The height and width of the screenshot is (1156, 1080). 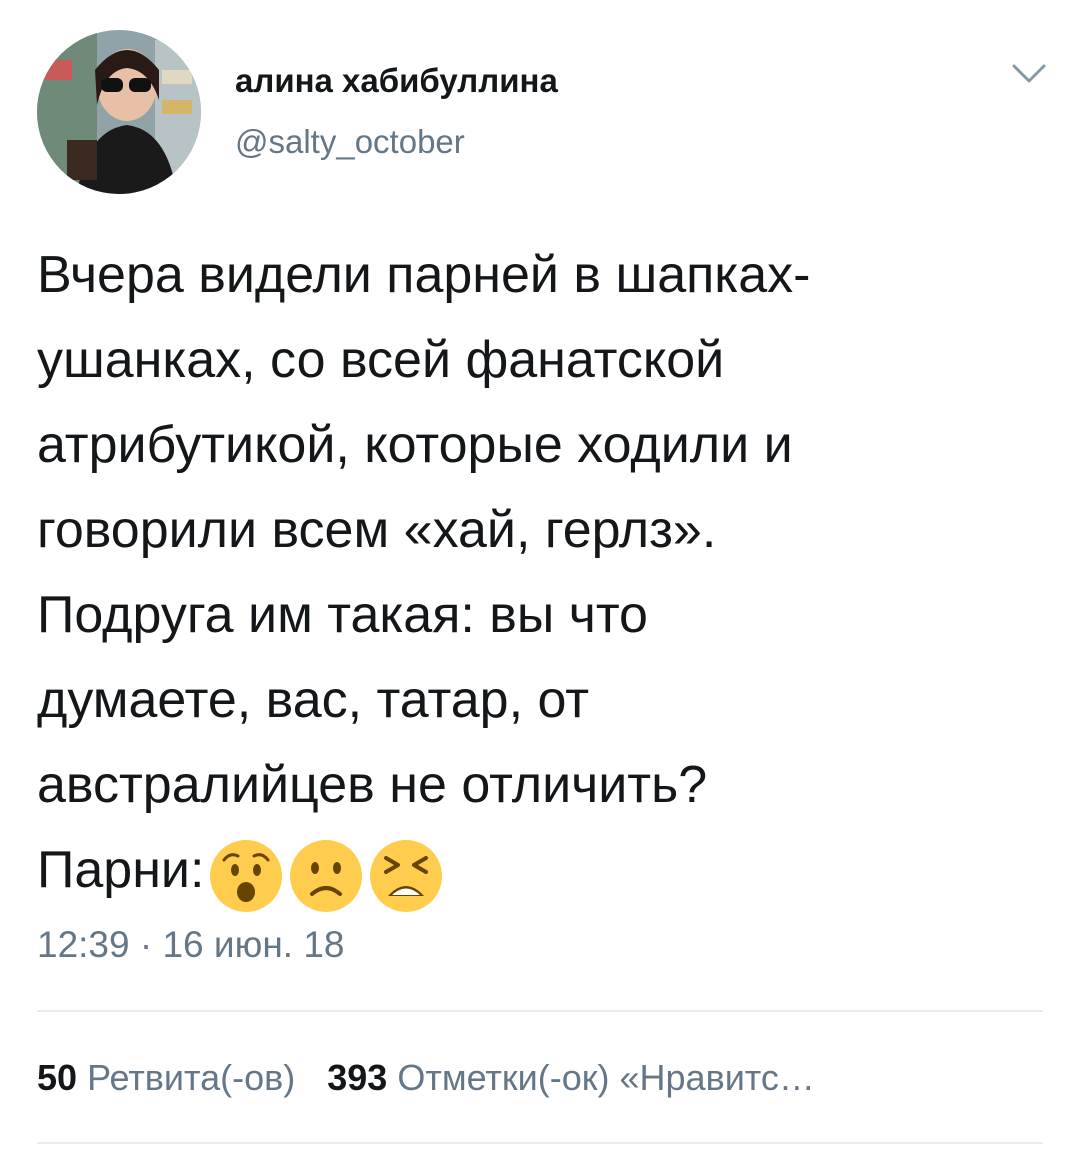 What do you see at coordinates (406, 876) in the screenshot?
I see `tired-face-icon` at bounding box center [406, 876].